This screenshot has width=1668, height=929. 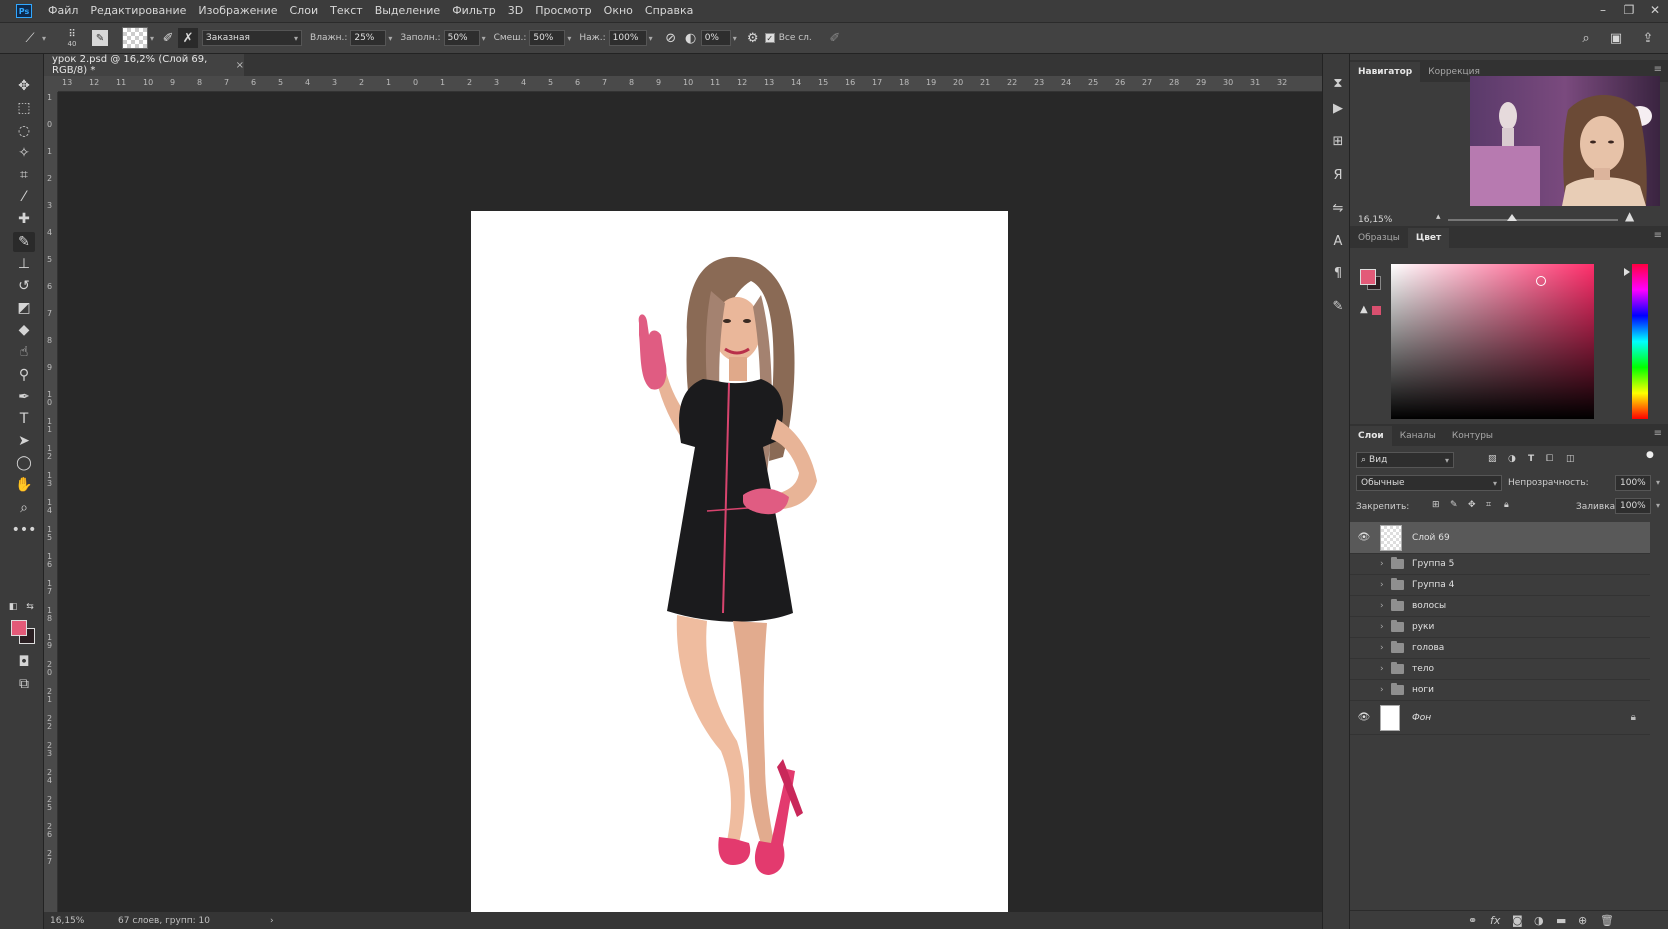 What do you see at coordinates (1436, 505) in the screenshot?
I see `lock-transparent-icon: ⊞` at bounding box center [1436, 505].